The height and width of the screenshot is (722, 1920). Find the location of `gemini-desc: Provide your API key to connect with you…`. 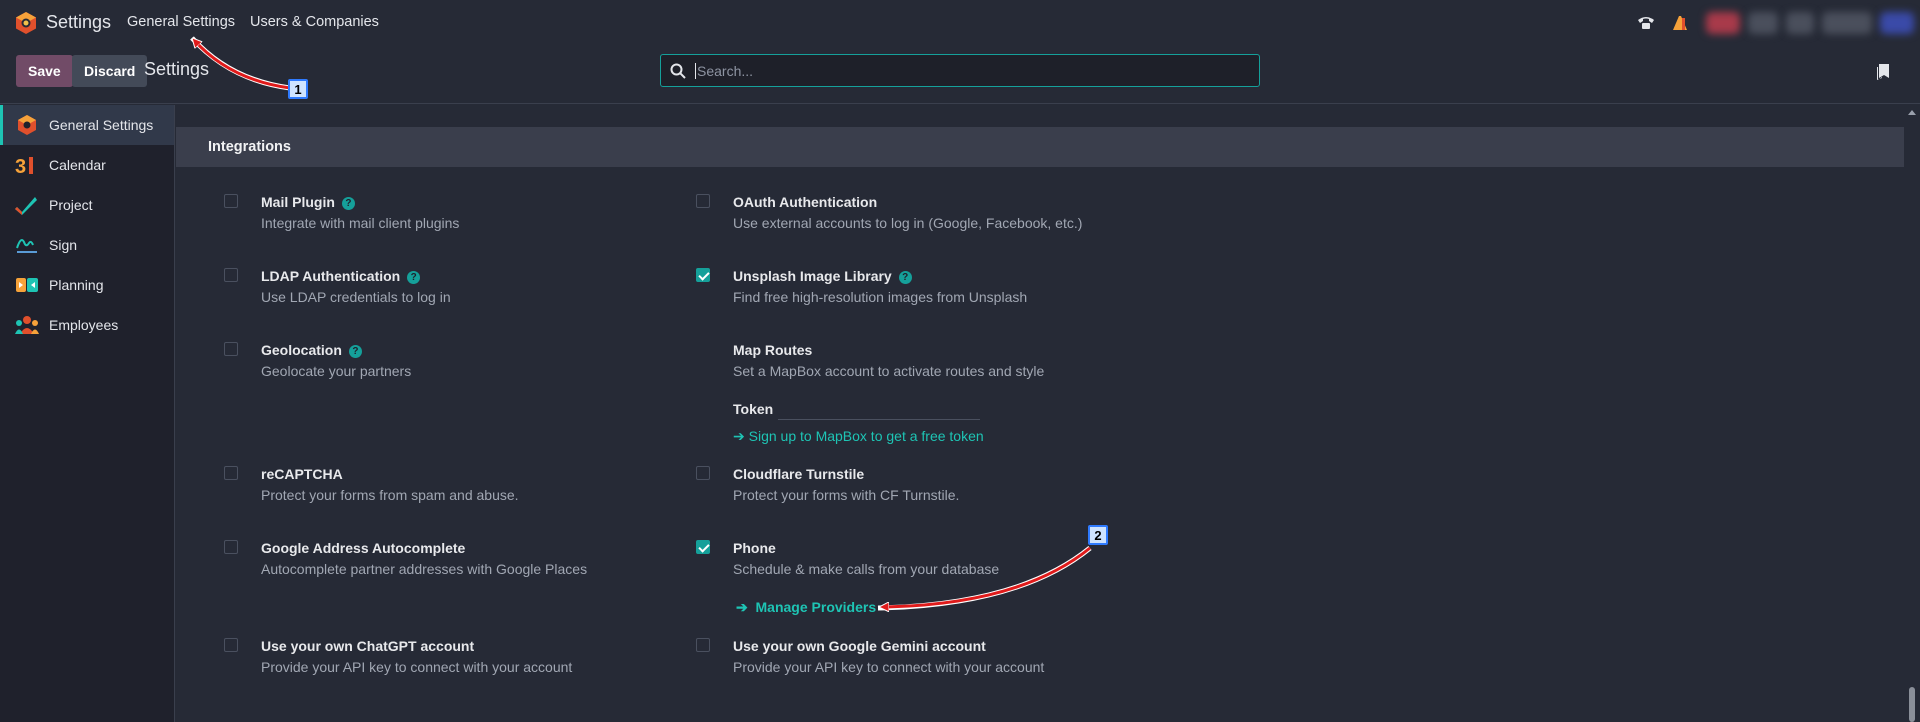

gemini-desc: Provide your API key to connect with you… is located at coordinates (889, 667).